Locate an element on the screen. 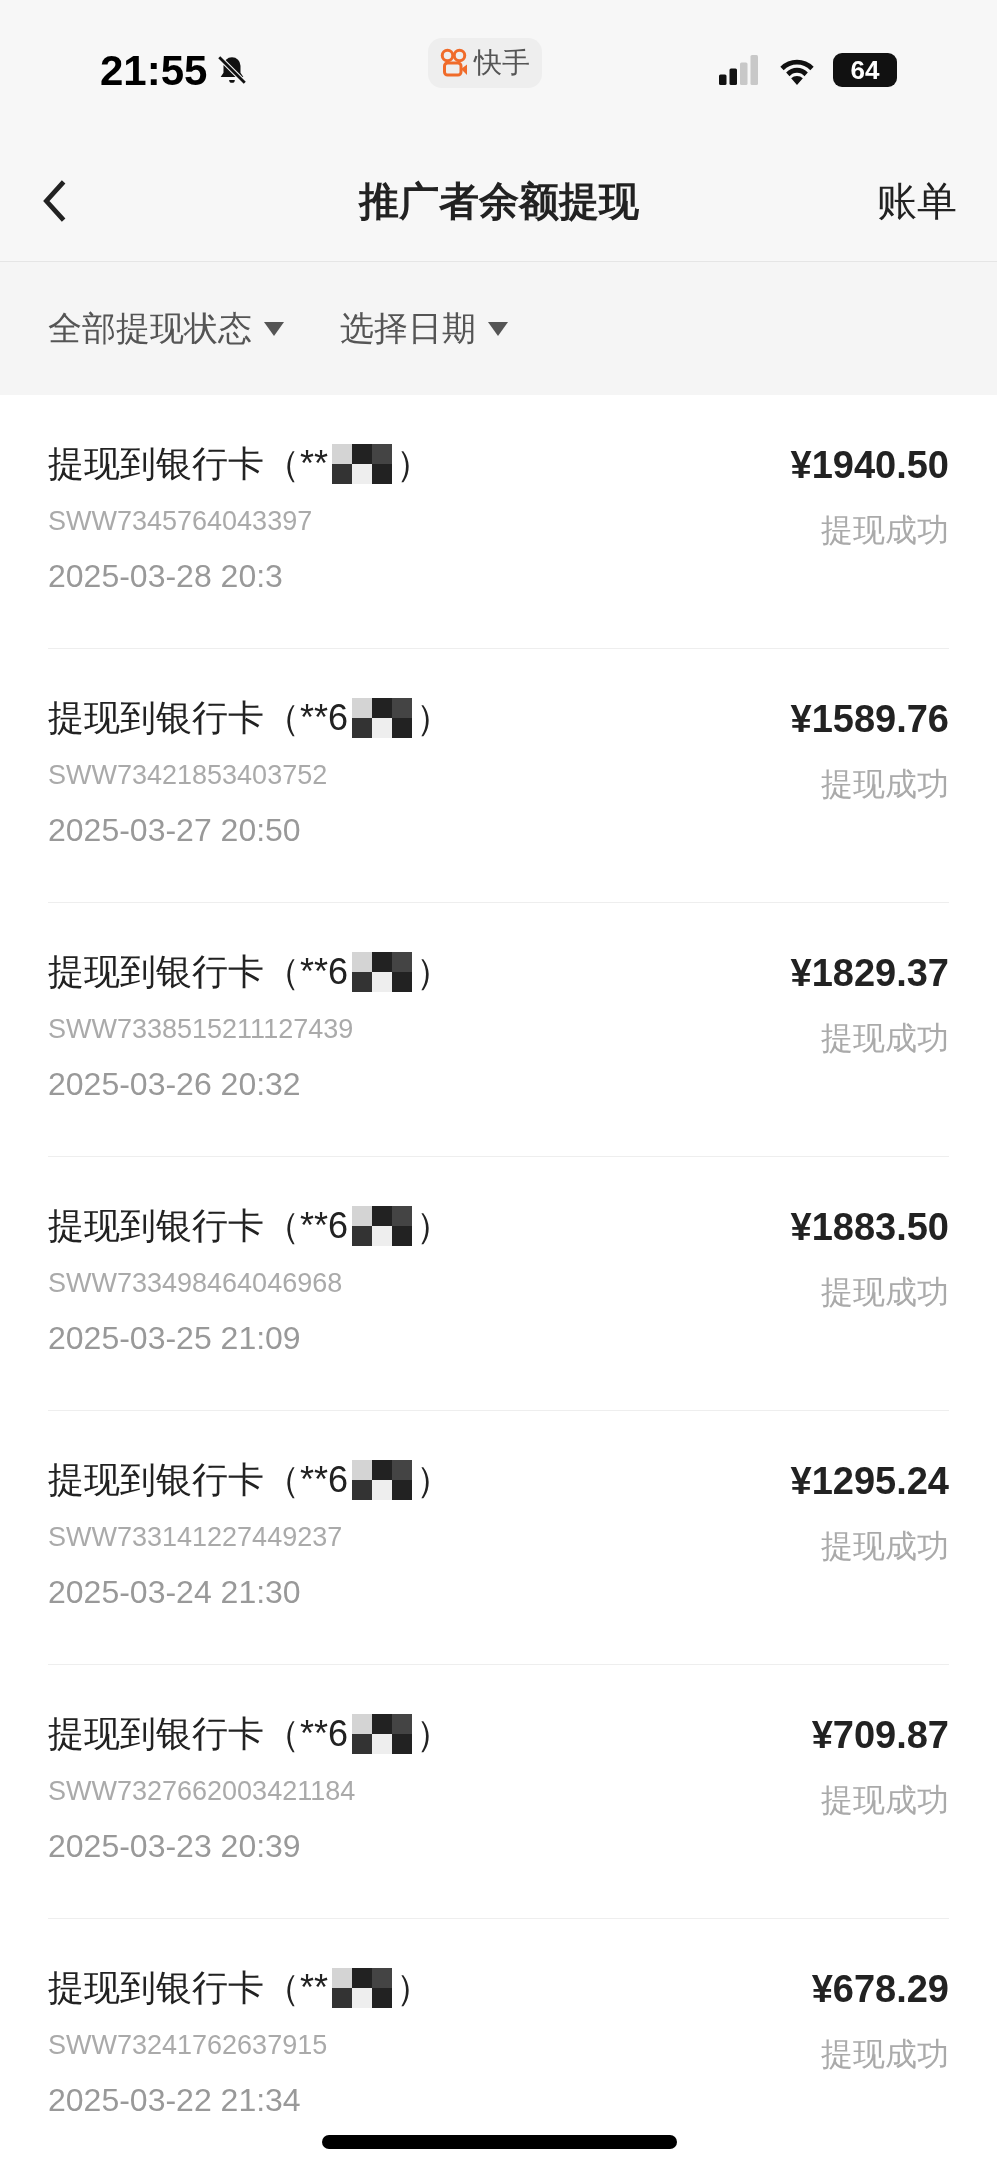 This screenshot has width=997, height=2161. signal-icon is located at coordinates (740, 70).